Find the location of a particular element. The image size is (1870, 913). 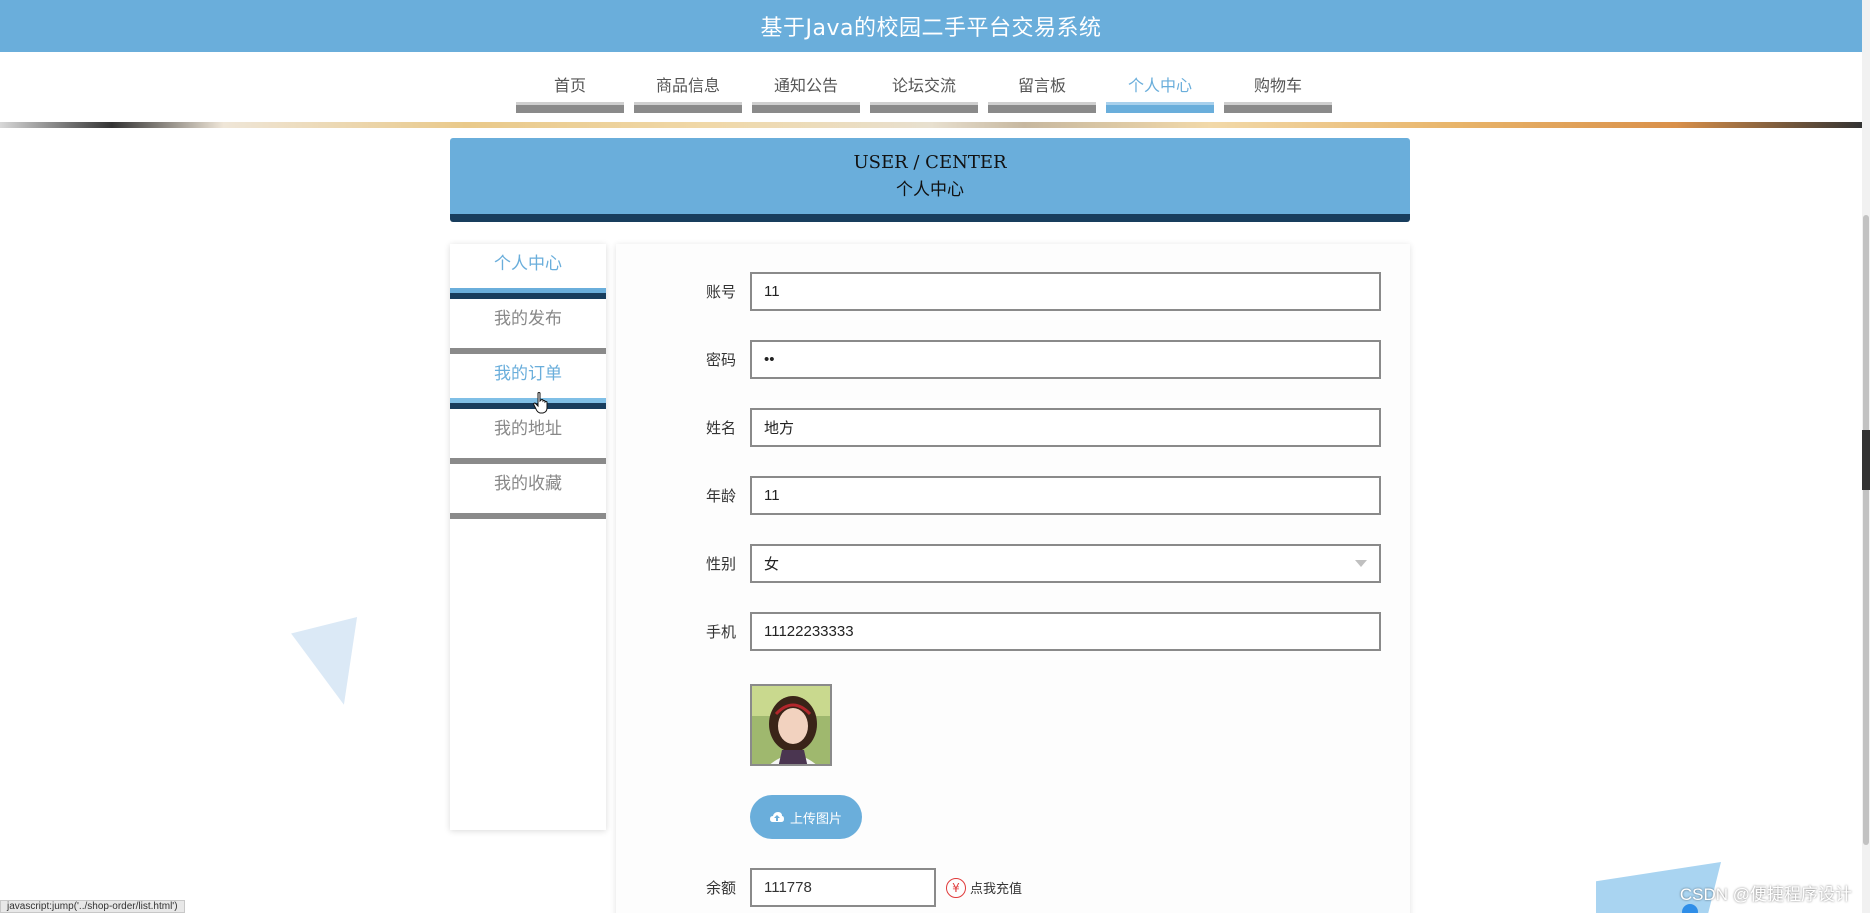

nav-item-label: 商品信息 is located at coordinates (687, 85).